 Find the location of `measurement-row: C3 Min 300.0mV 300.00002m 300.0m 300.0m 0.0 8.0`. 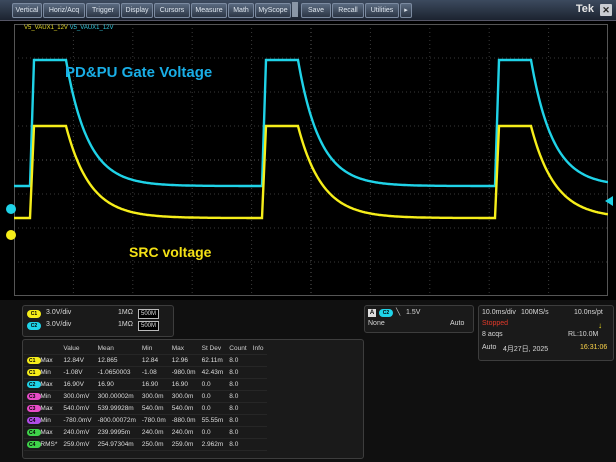

measurement-row: C3 Min 300.0mV 300.00002m 300.0m 300.0m 0.0 8.0 is located at coordinates (145, 396).